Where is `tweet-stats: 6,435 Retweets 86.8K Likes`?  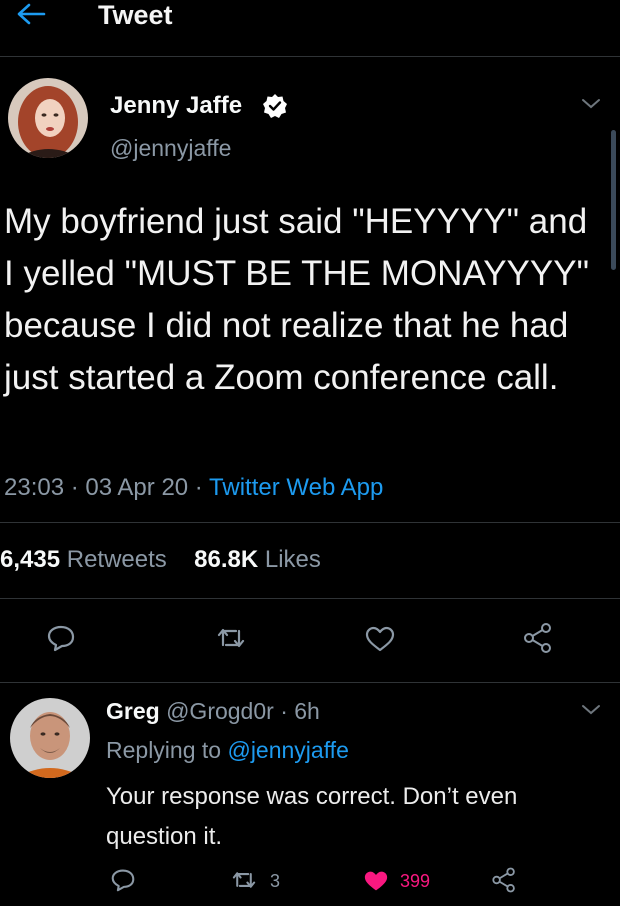
tweet-stats: 6,435 Retweets 86.8K Likes is located at coordinates (160, 560).